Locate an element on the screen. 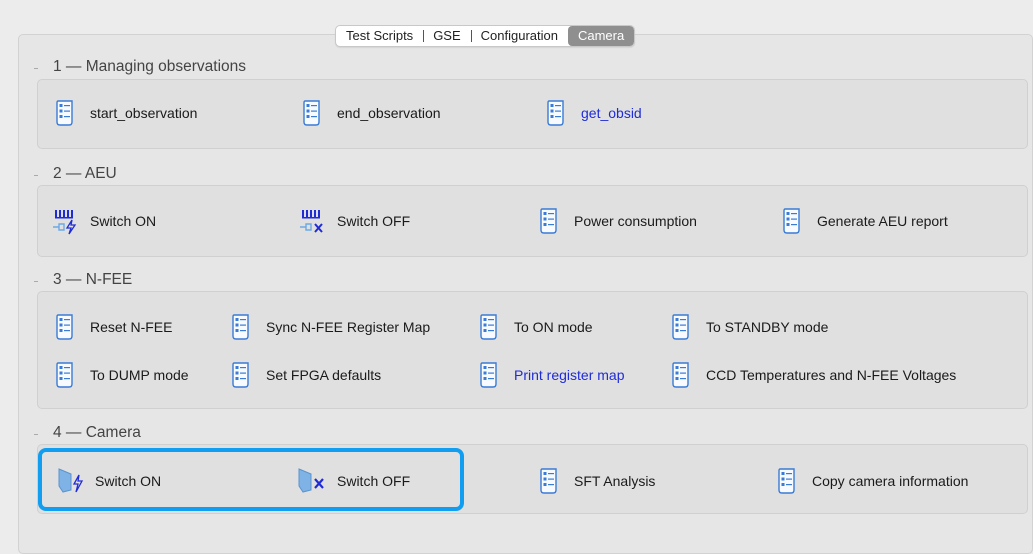 Image resolution: width=1033 pixels, height=554 pixels. sft-analysis-button: SFT Analysis is located at coordinates (594, 481).